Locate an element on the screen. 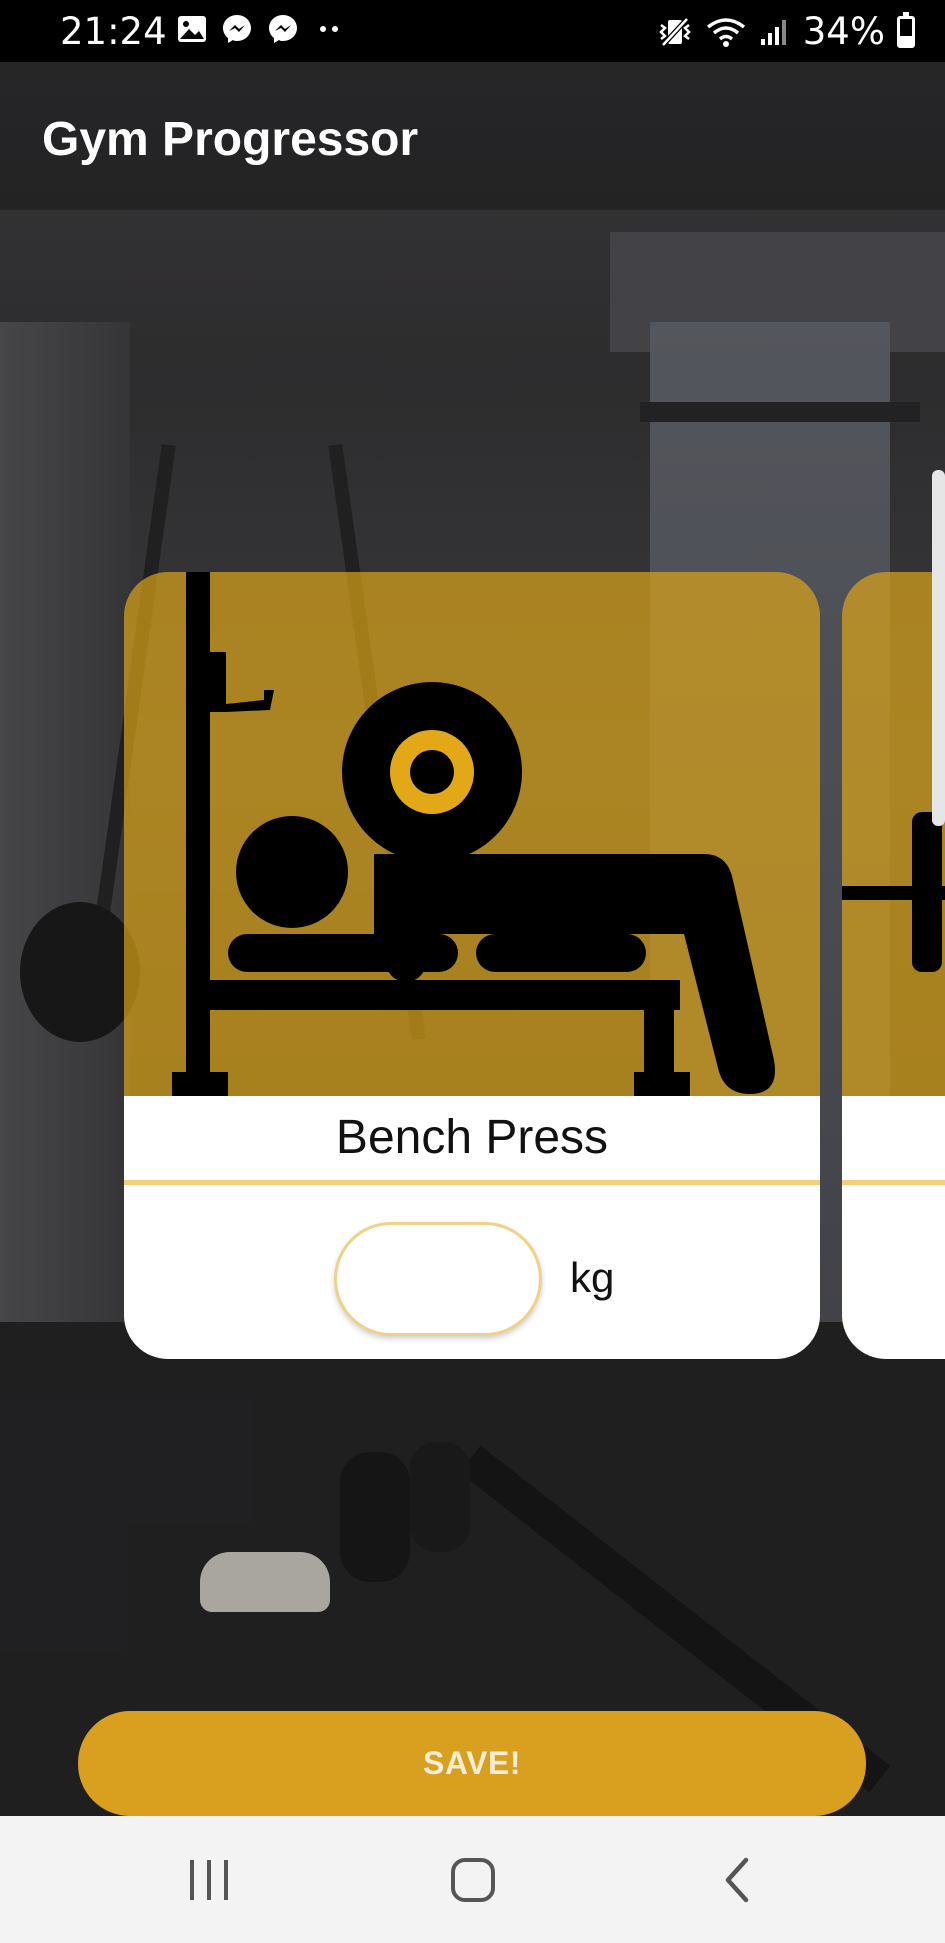 This screenshot has width=945, height=1943. recent-apps-icon is located at coordinates (209, 1880).